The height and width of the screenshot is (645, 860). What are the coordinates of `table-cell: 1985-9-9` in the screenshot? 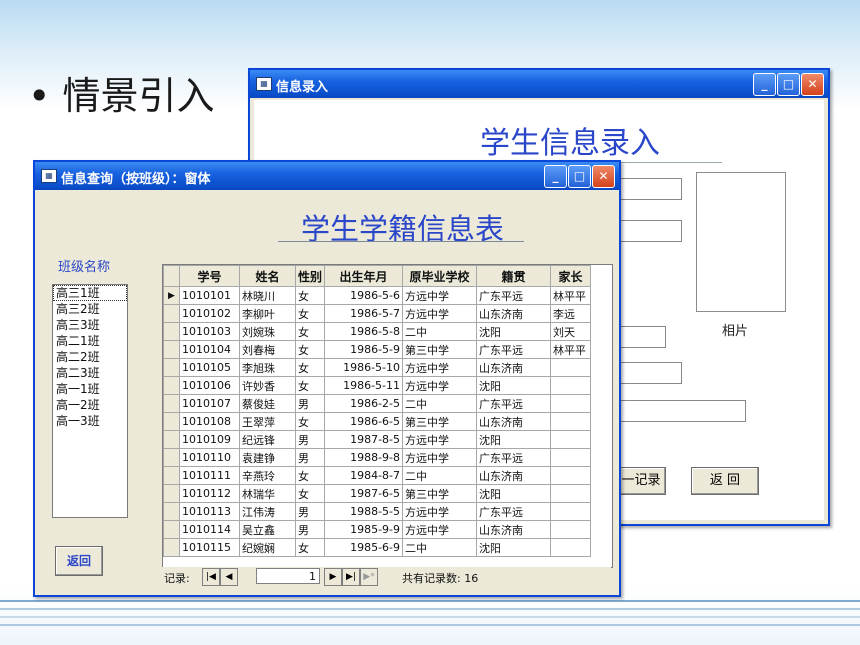 It's located at (364, 529).